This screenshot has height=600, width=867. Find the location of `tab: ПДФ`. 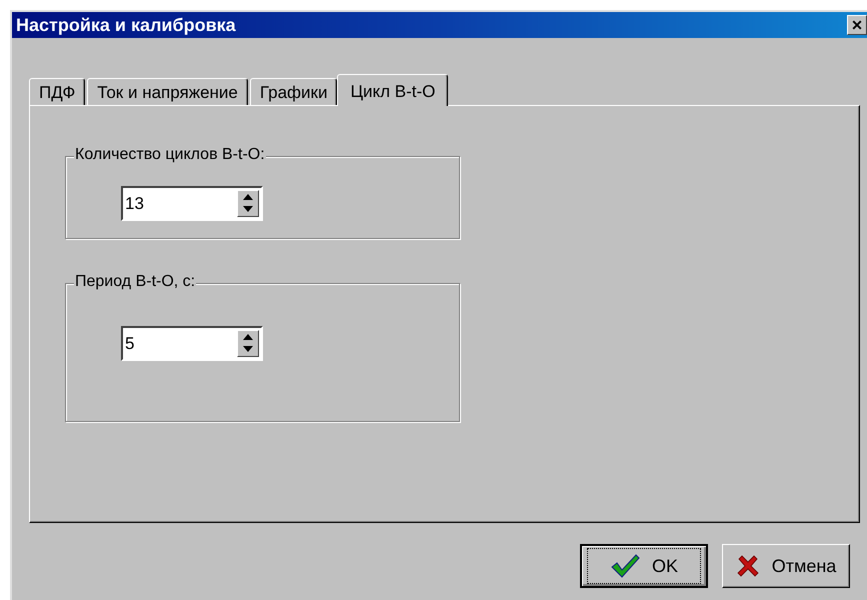

tab: ПДФ is located at coordinates (57, 91).